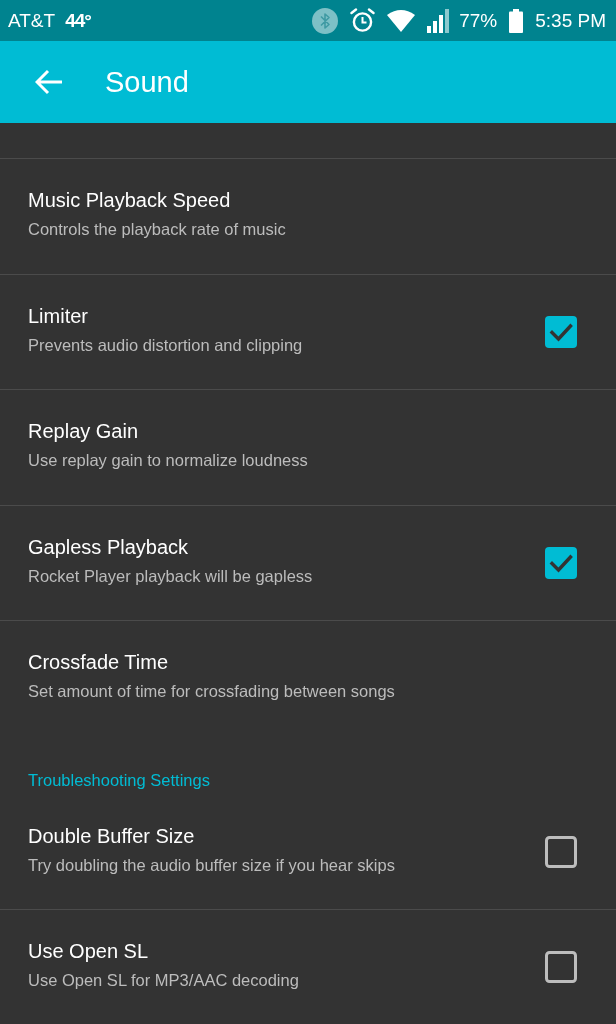 This screenshot has height=1024, width=616. What do you see at coordinates (84, 431) in the screenshot?
I see `setting-title: Replay Gain` at bounding box center [84, 431].